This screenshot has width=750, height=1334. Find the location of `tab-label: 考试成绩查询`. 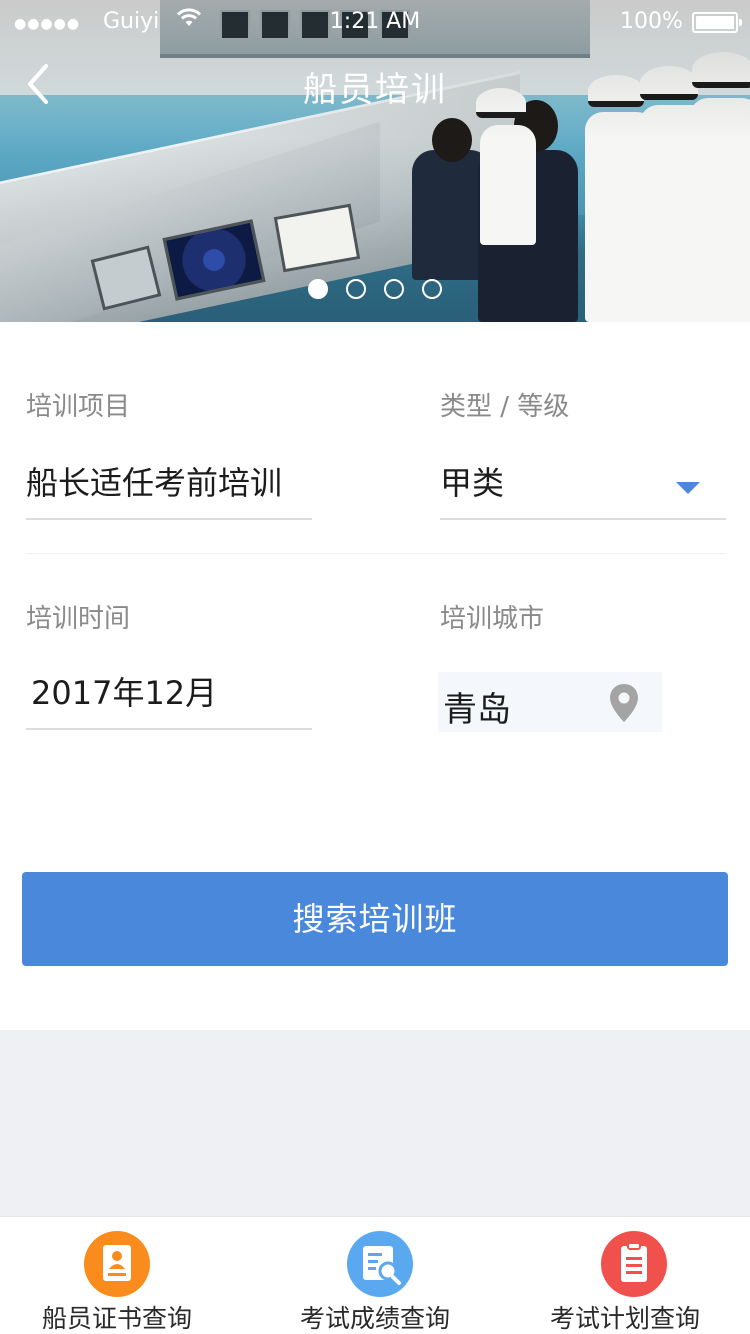

tab-label: 考试成绩查询 is located at coordinates (374, 1318).